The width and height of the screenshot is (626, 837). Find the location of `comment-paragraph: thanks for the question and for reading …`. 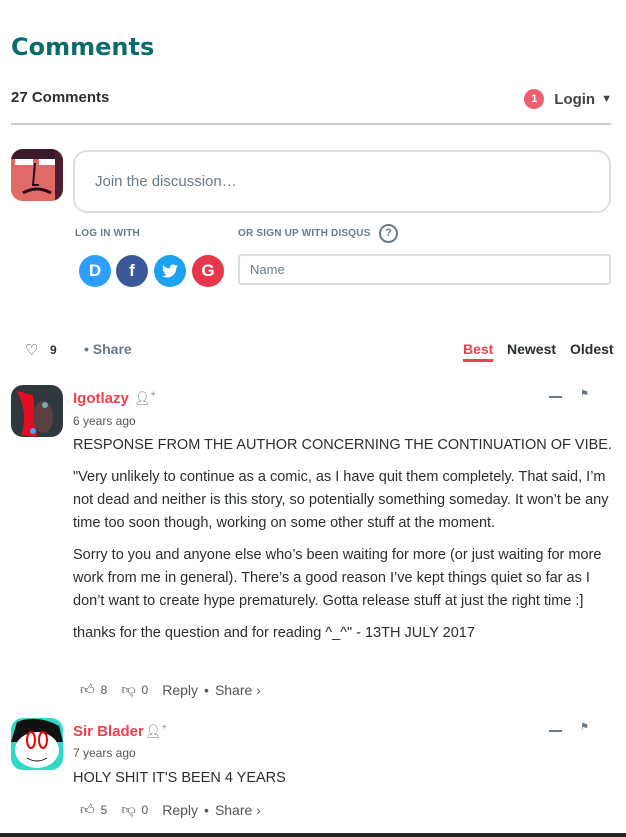

comment-paragraph: thanks for the question and for reading … is located at coordinates (274, 633).